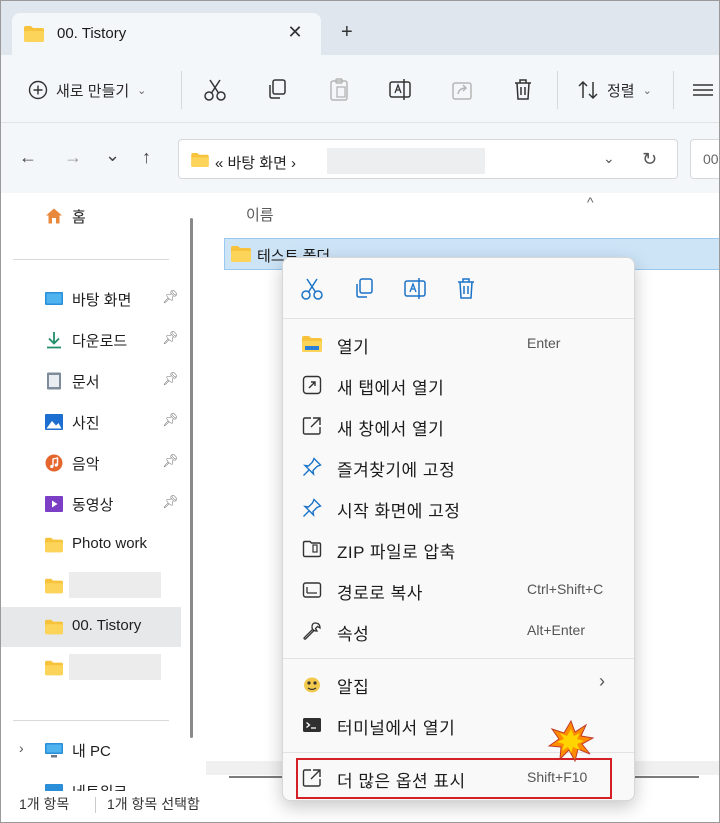  I want to click on tab-close-icon: ✕, so click(295, 32).